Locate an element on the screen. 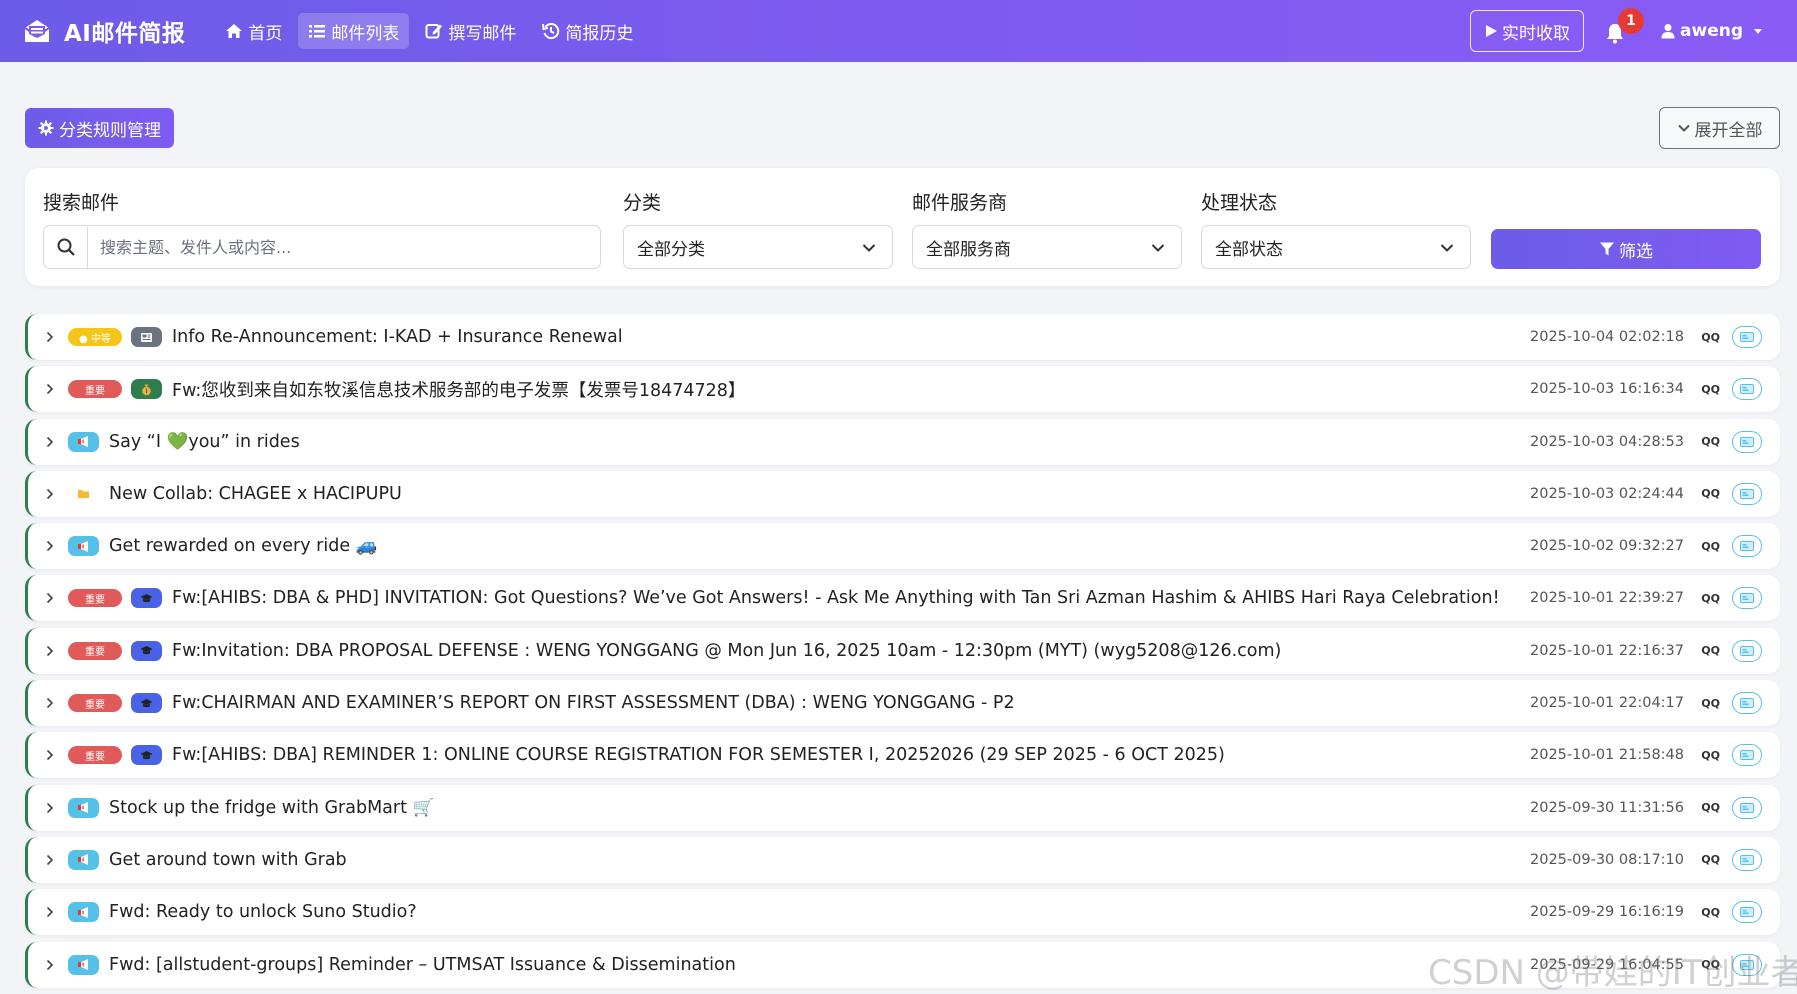 The image size is (1797, 994). status-select: 全部状态 is located at coordinates (1336, 247).